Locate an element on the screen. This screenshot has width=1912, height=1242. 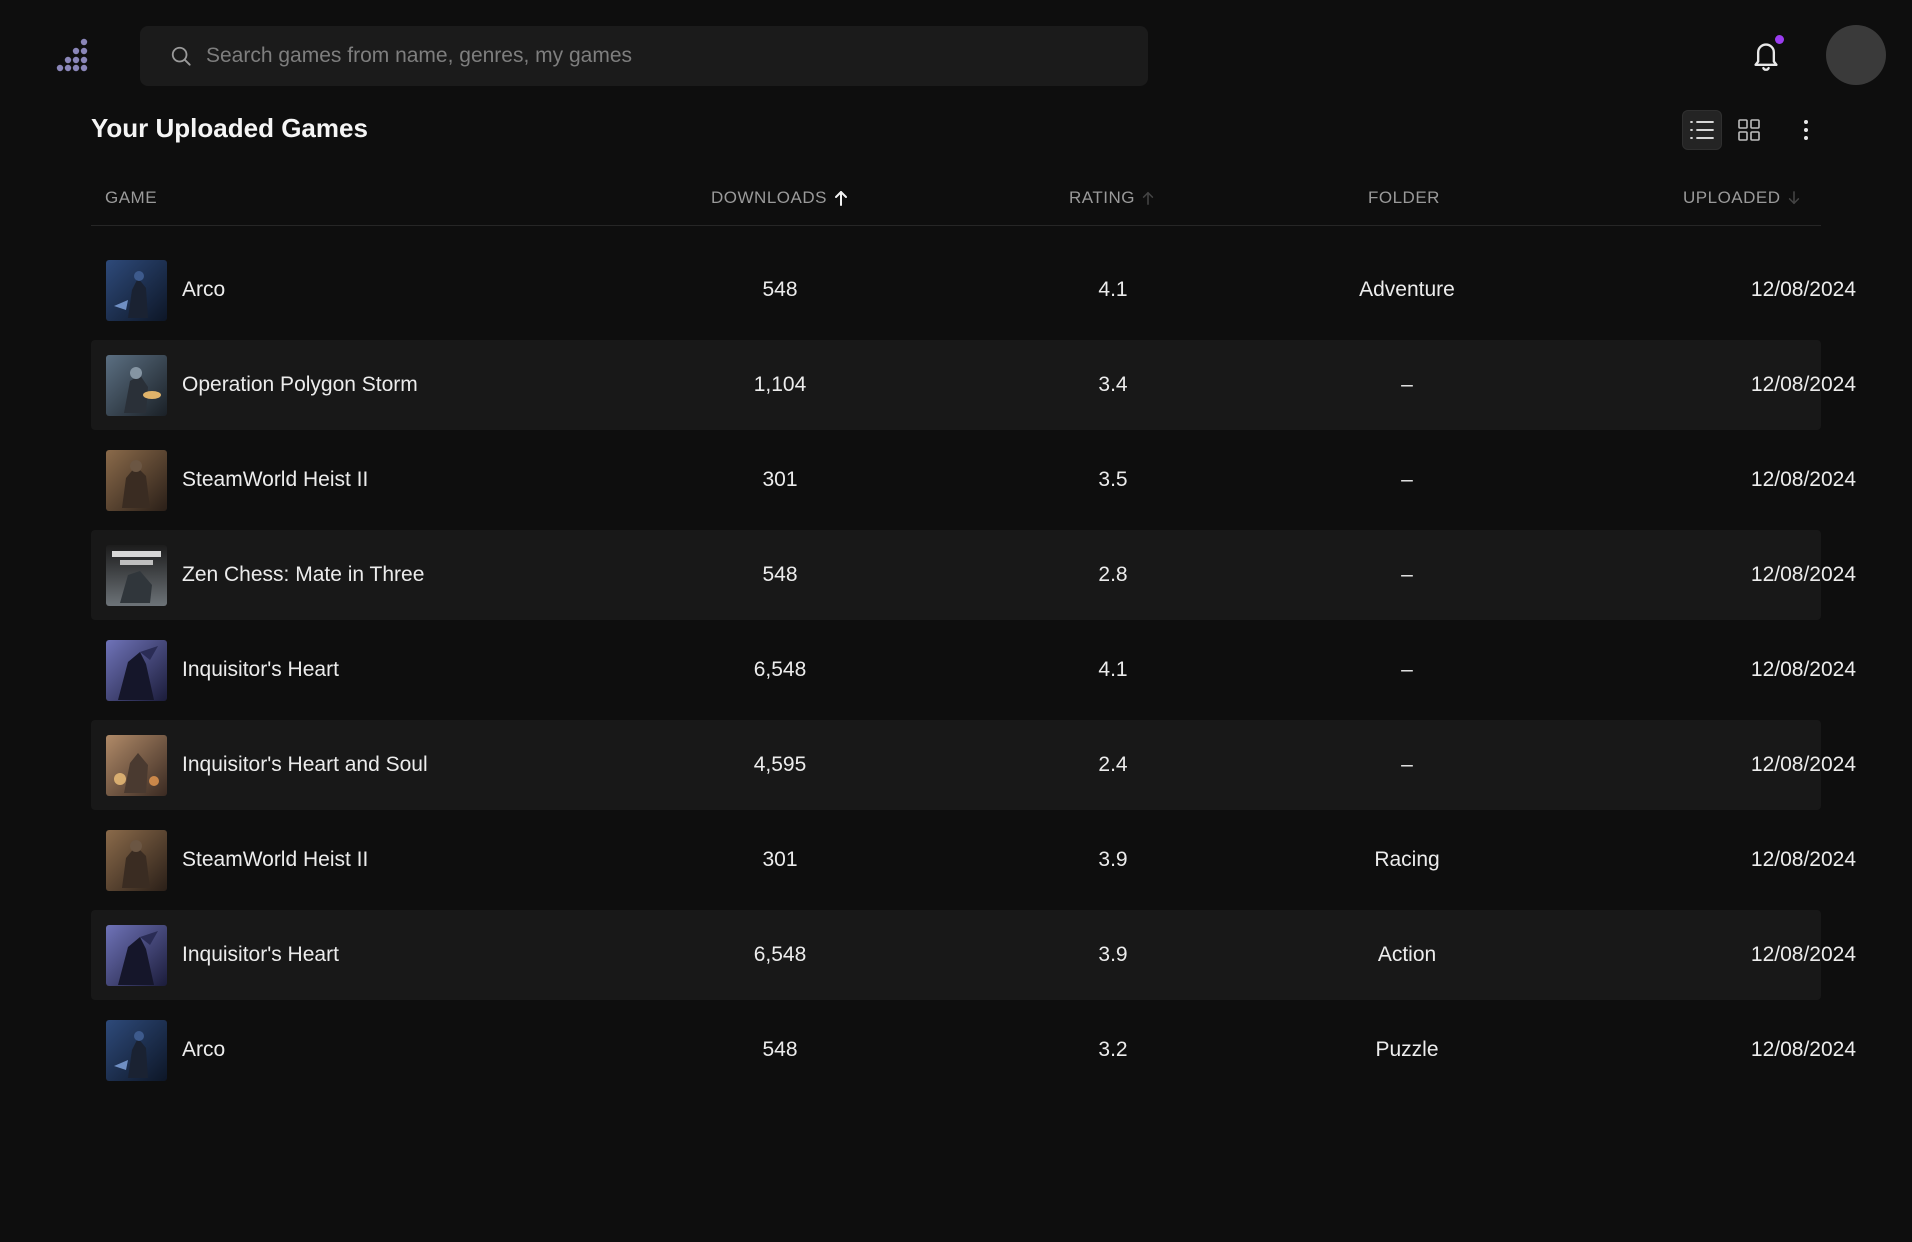
downloads-value: 1,104 is located at coordinates (780, 384).